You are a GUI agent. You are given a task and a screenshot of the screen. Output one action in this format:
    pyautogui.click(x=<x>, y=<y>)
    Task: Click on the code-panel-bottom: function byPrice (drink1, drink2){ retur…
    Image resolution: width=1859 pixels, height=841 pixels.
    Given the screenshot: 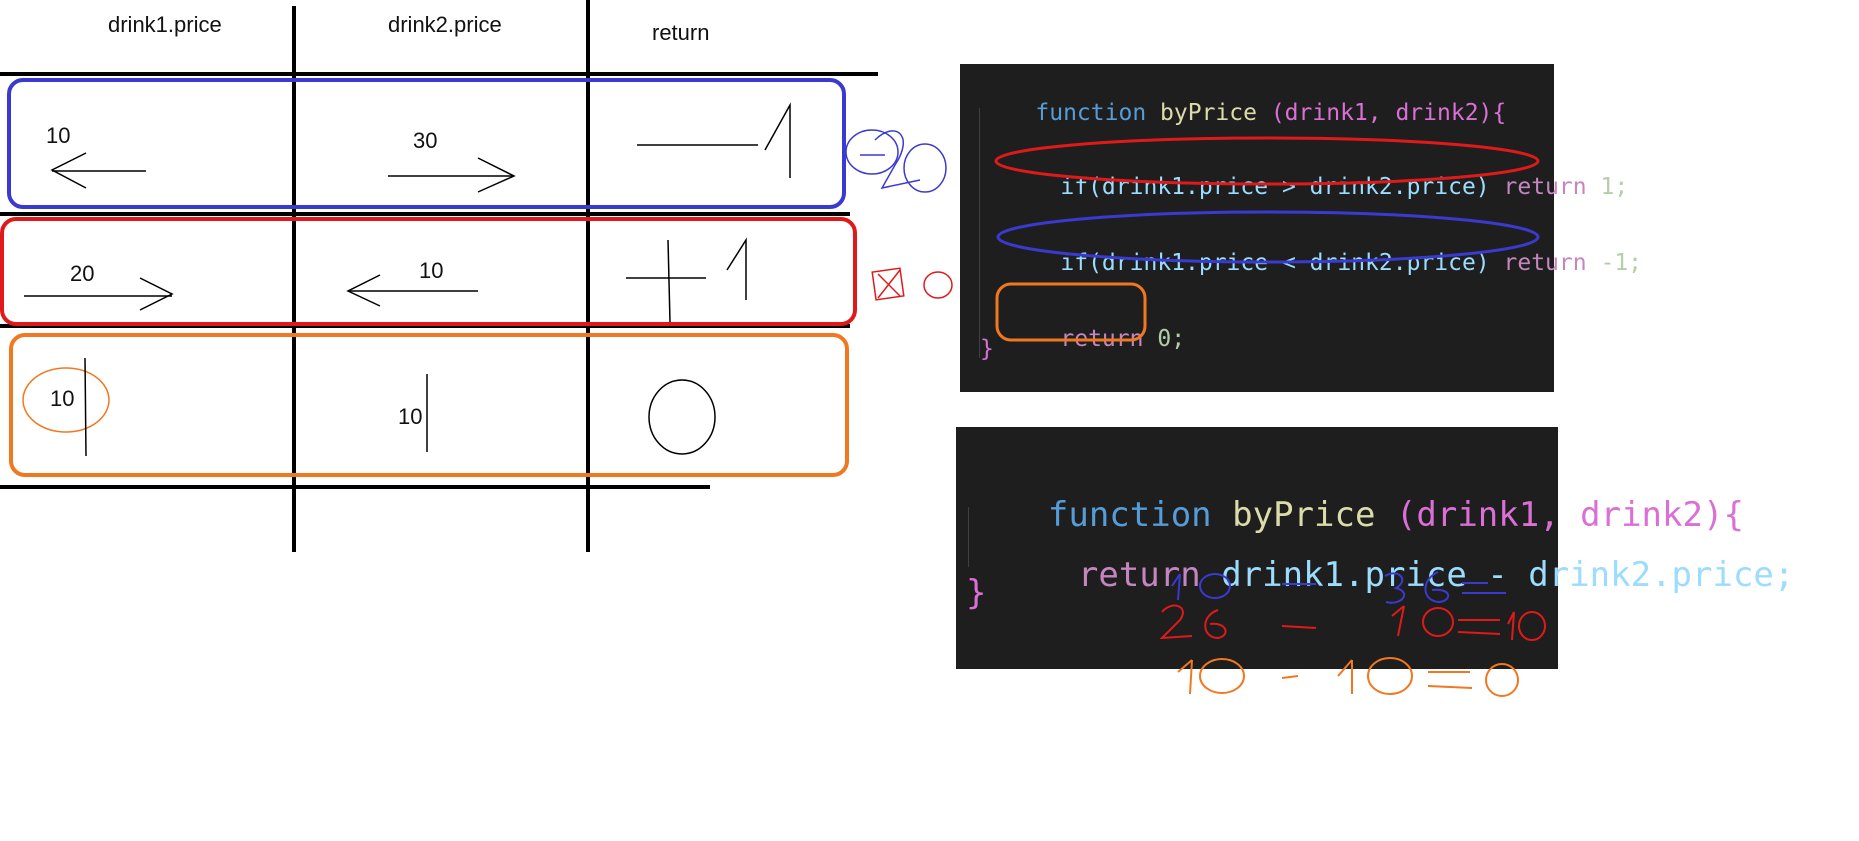 What is the action you would take?
    pyautogui.click(x=1375, y=548)
    